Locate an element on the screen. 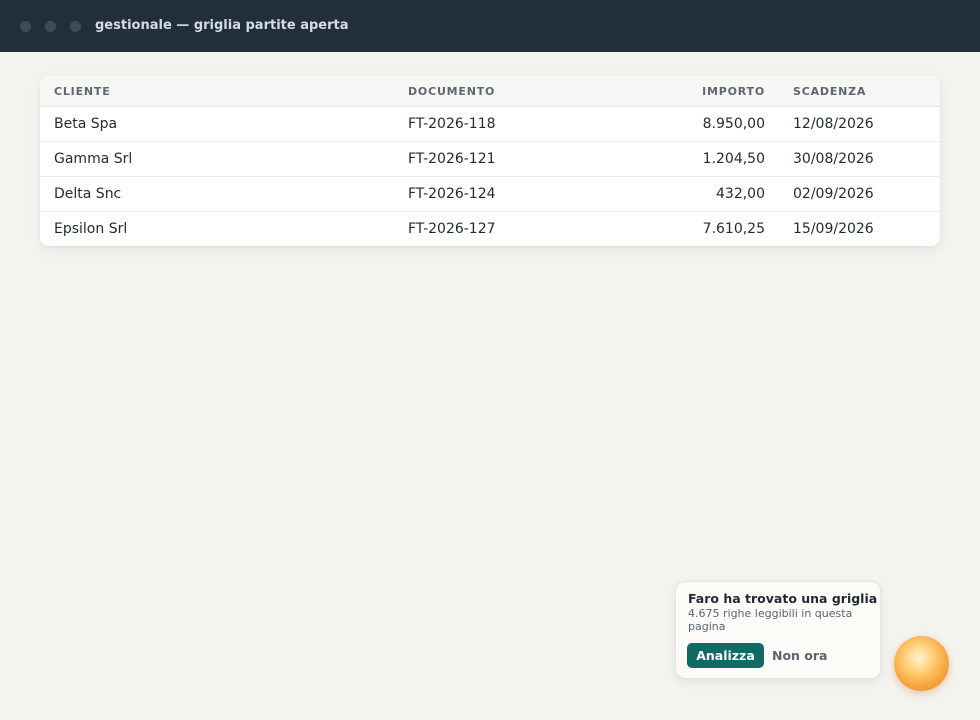 This screenshot has height=720, width=980. cell-importo: 1.204,50 is located at coordinates (733, 159).